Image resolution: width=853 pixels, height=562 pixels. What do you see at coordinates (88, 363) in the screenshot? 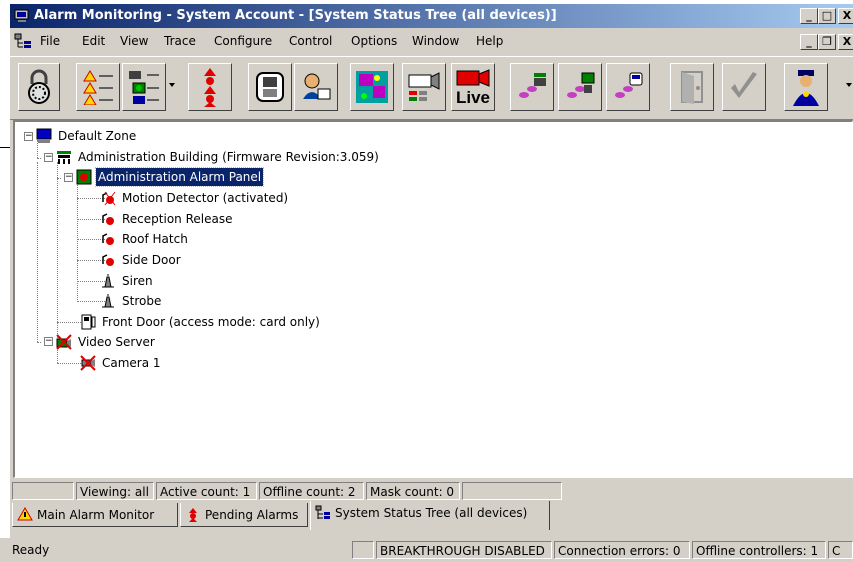
I see `camera-offline-icon` at bounding box center [88, 363].